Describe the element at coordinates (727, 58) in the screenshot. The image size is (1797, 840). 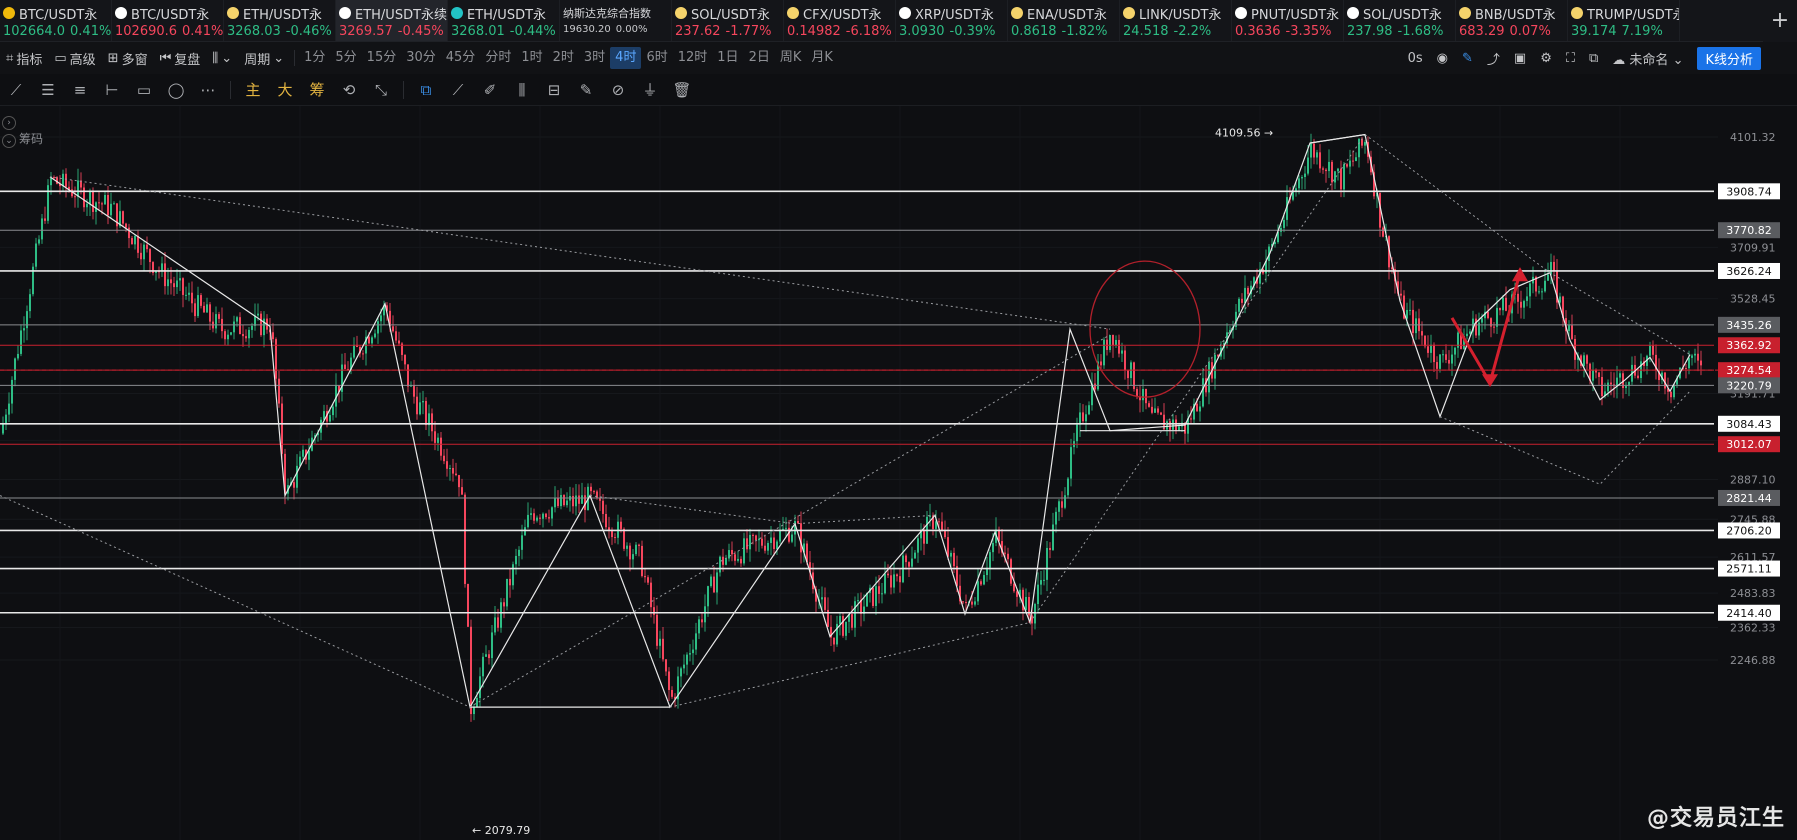
I see `interval-option: 1日` at that location.